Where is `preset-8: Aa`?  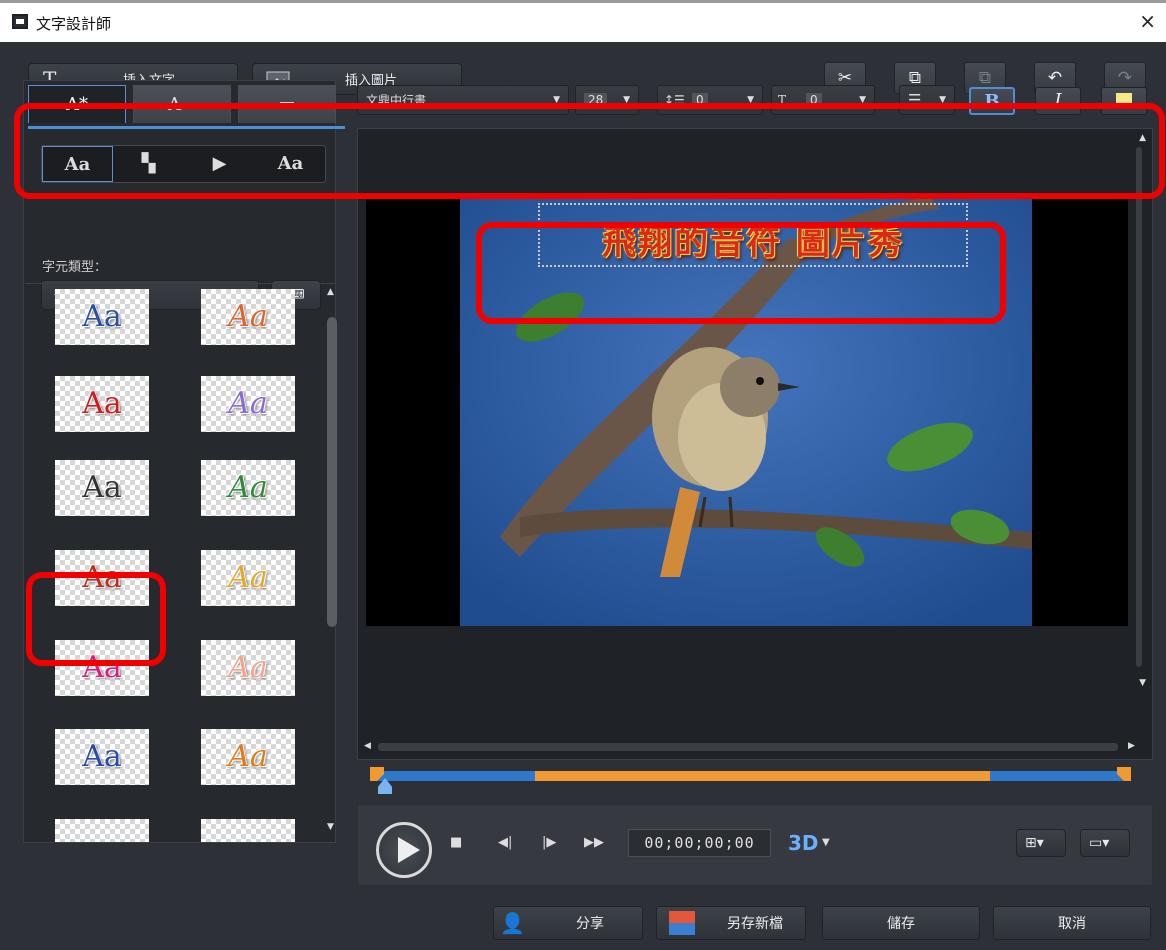 preset-8: Aa is located at coordinates (248, 578).